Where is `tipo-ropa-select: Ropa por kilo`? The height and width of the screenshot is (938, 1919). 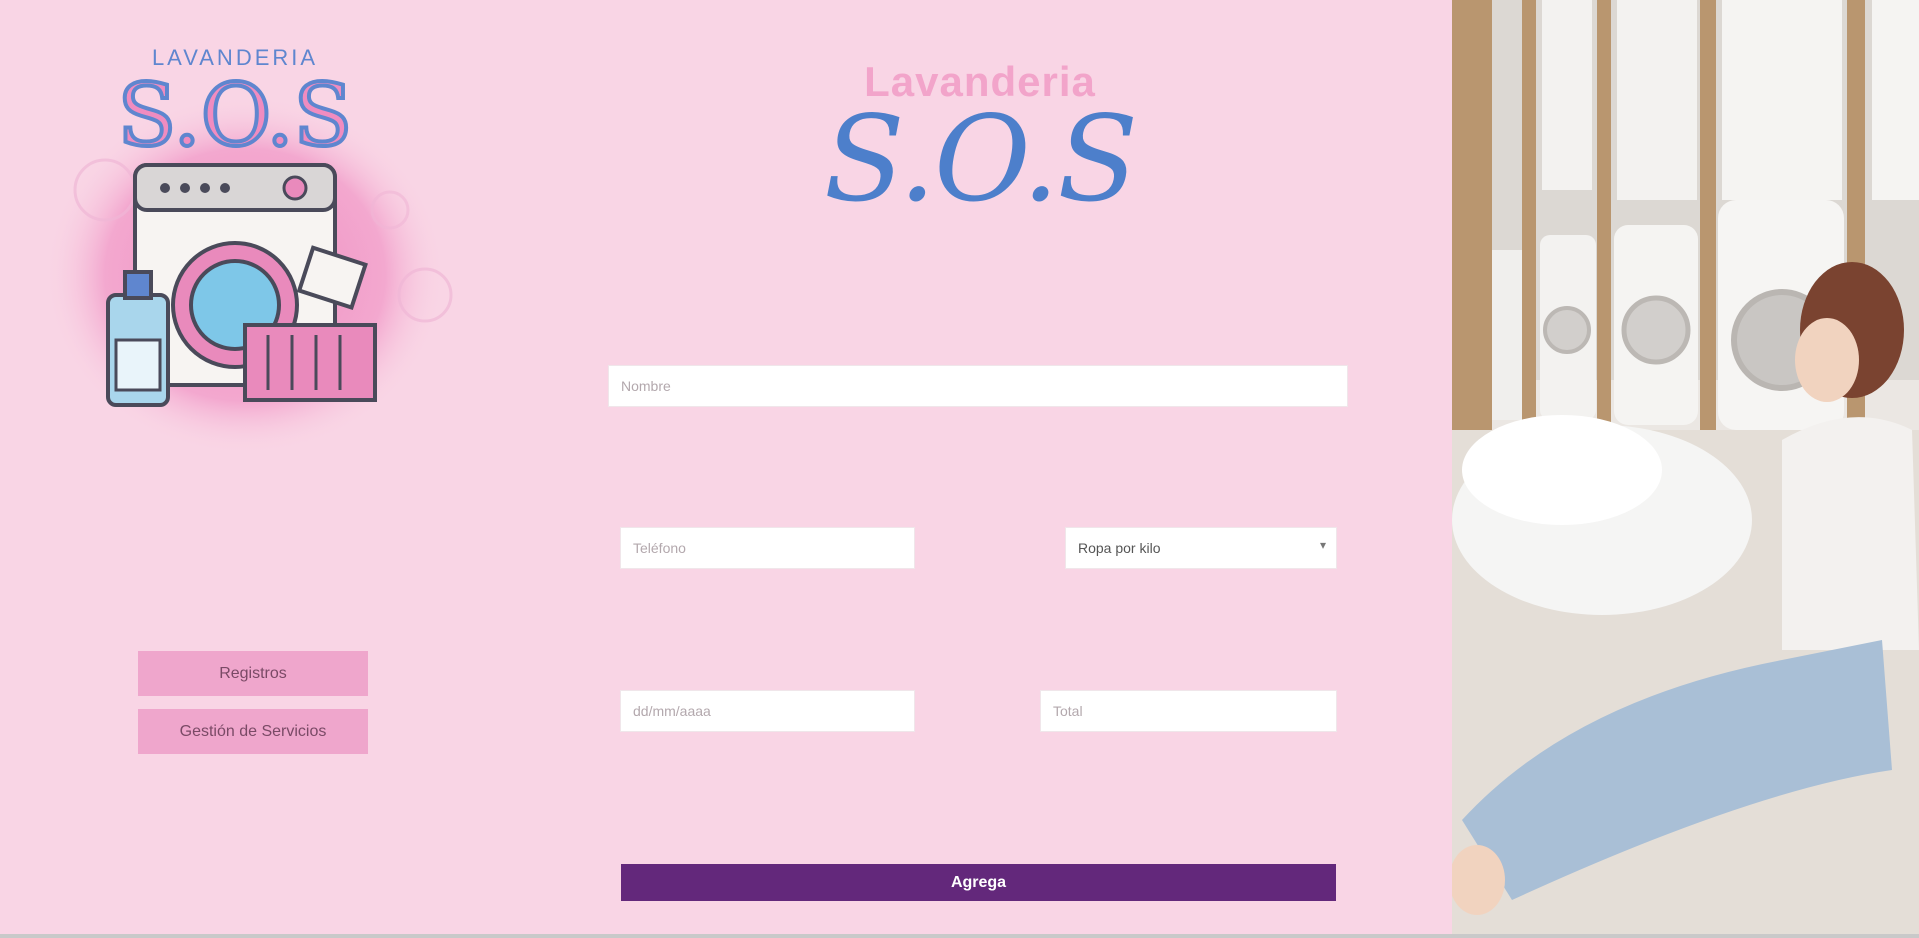
tipo-ropa-select: Ropa por kilo is located at coordinates (1201, 548).